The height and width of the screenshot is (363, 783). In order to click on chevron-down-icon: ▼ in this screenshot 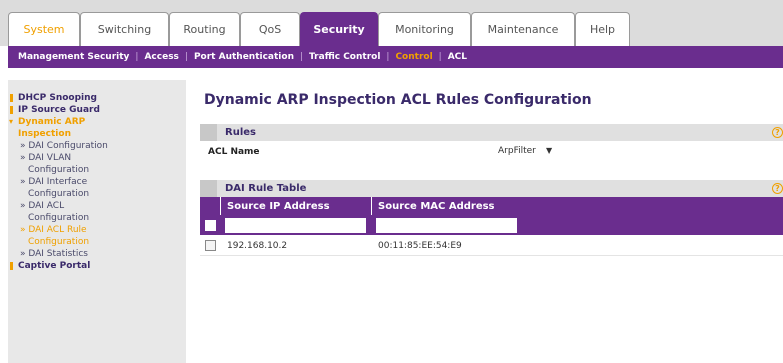, I will do `click(549, 150)`.